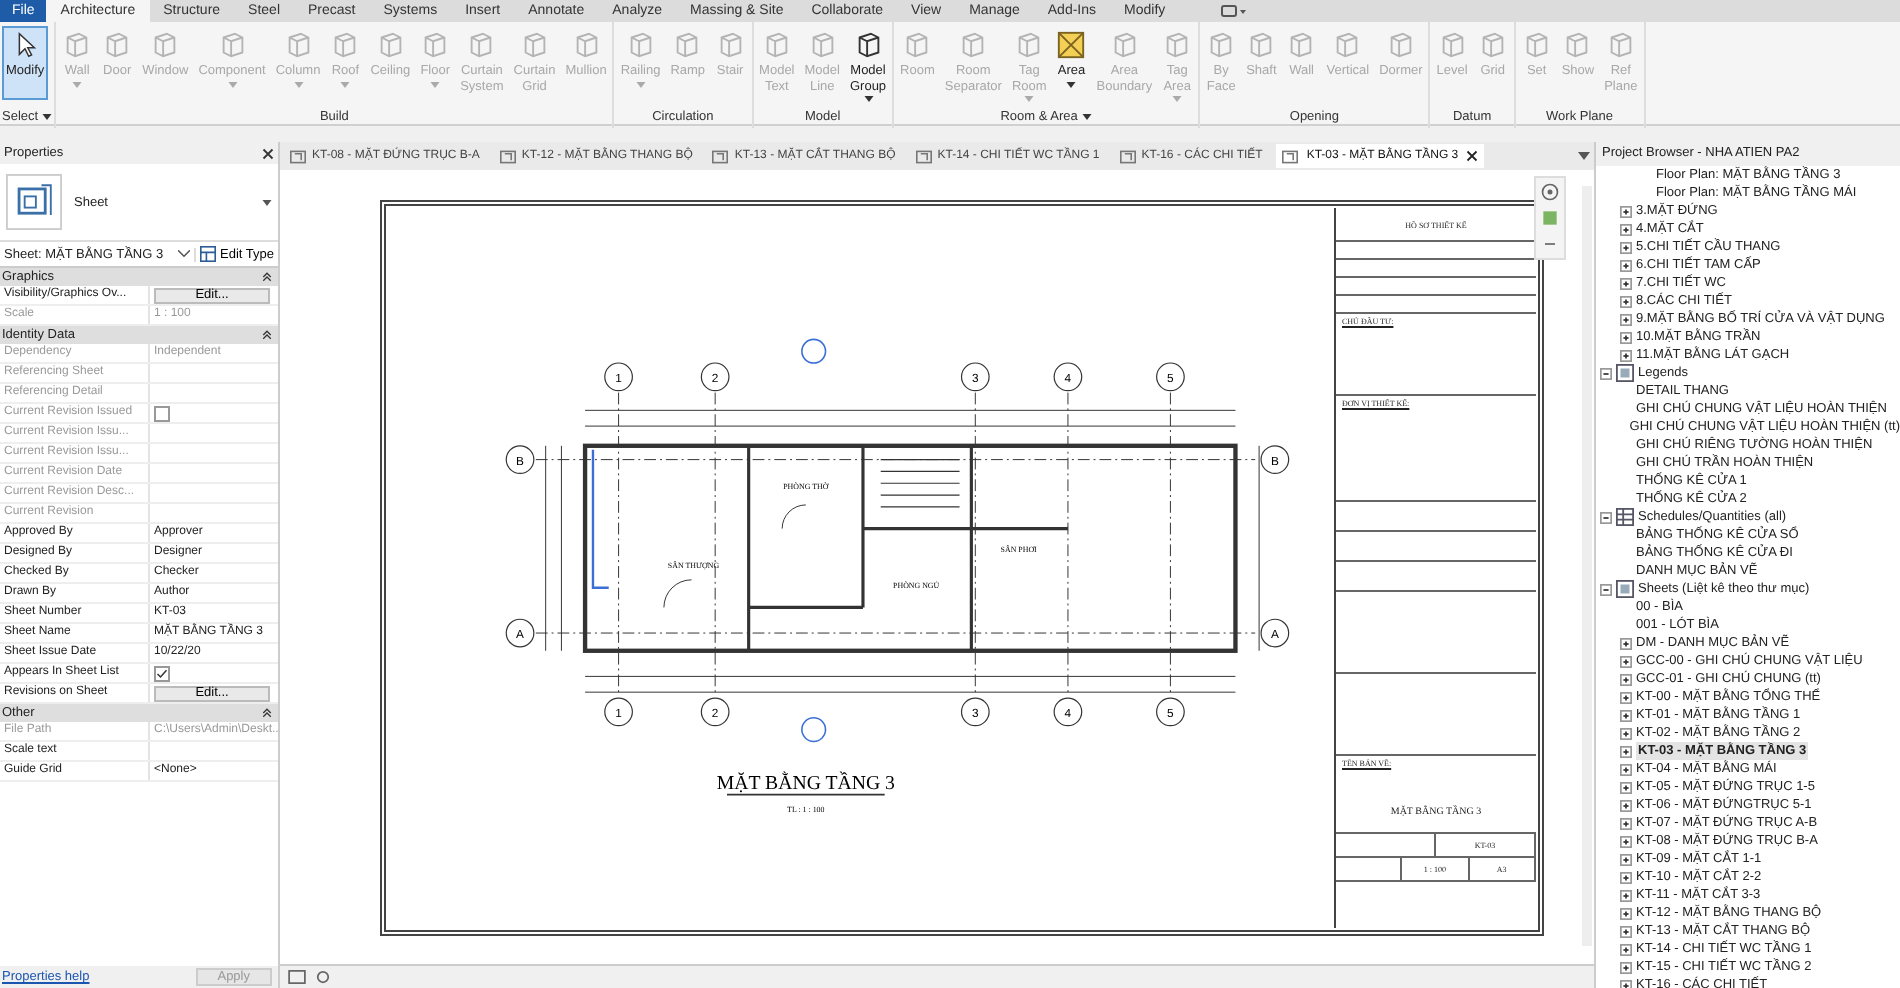 This screenshot has width=1900, height=988. What do you see at coordinates (1071, 45) in the screenshot?
I see `area-icon` at bounding box center [1071, 45].